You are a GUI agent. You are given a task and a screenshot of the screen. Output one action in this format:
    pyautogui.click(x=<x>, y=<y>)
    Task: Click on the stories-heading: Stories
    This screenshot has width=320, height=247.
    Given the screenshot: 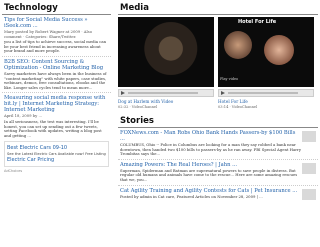 What is the action you would take?
    pyautogui.click(x=218, y=121)
    